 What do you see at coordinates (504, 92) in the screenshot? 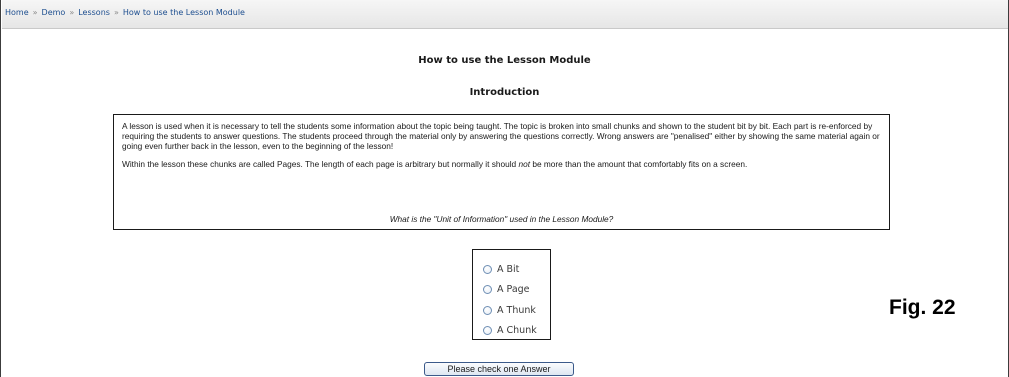
I see `section-title: Introduction` at bounding box center [504, 92].